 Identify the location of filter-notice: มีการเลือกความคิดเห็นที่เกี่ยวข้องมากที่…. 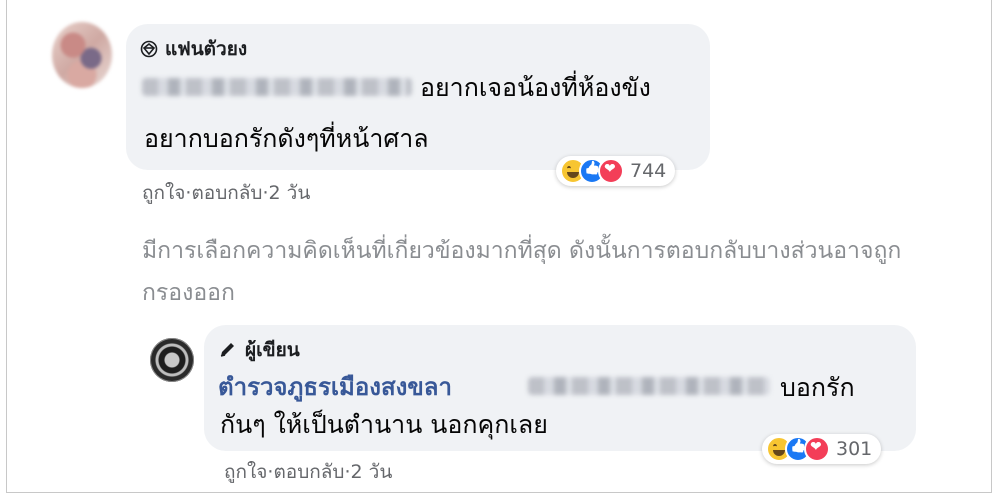
(522, 272).